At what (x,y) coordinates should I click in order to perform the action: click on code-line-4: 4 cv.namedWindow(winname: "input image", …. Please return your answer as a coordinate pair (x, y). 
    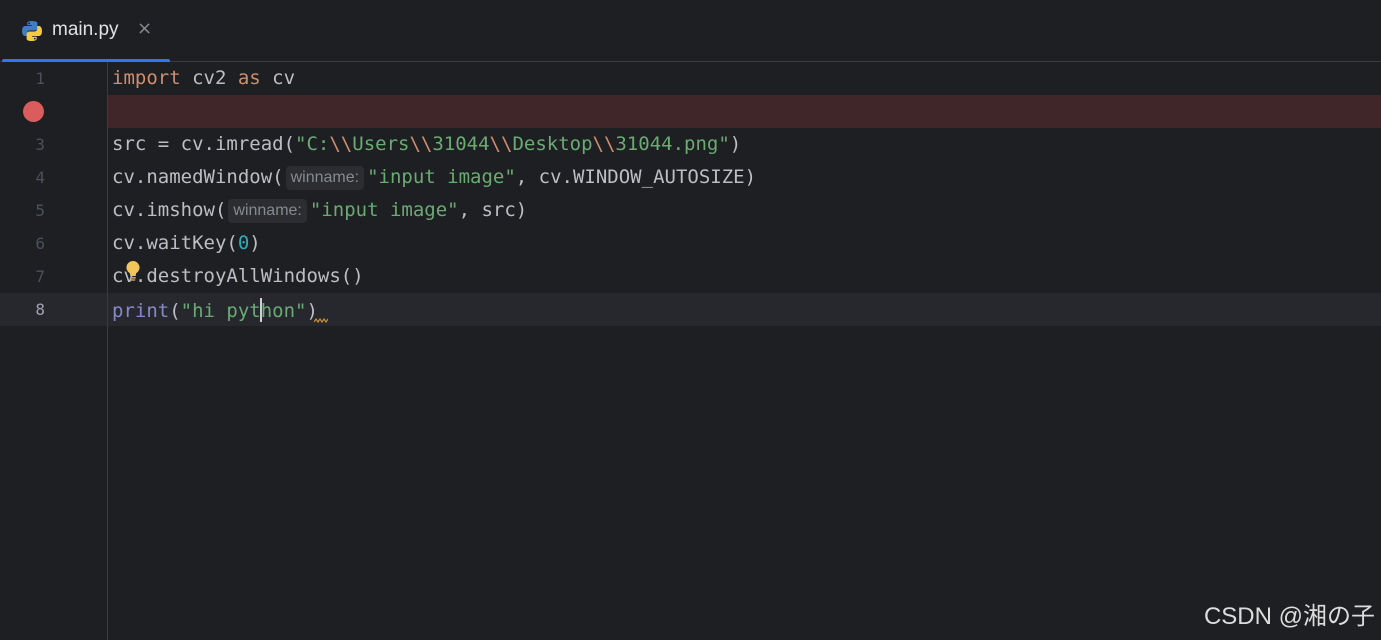
    Looking at the image, I should click on (690, 177).